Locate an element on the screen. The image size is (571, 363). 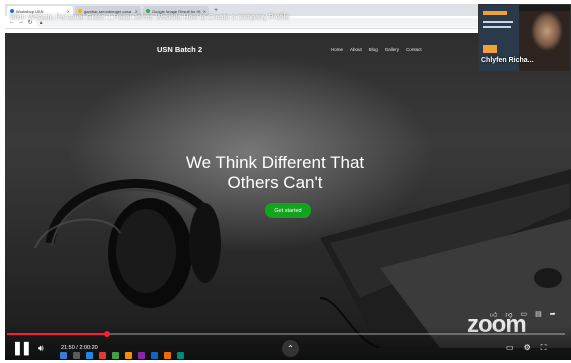
site-brand: USN Batch 2 is located at coordinates (179, 49).